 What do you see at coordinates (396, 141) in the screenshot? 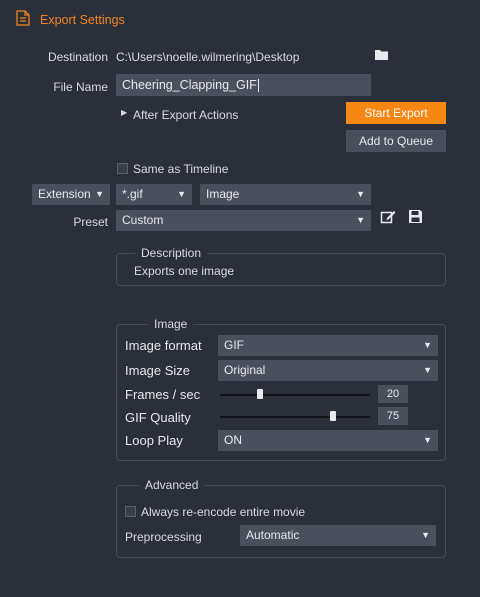
I see `add-to-queue-button: Add to Queue` at bounding box center [396, 141].